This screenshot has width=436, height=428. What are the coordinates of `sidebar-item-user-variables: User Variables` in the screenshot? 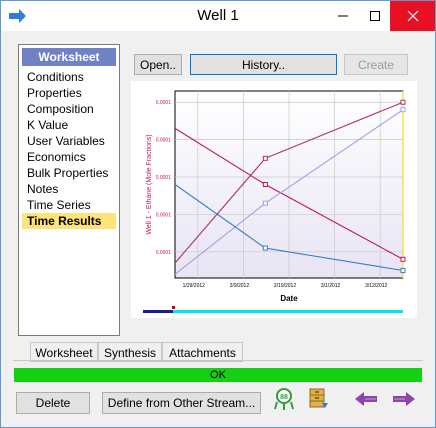 It's located at (69, 141).